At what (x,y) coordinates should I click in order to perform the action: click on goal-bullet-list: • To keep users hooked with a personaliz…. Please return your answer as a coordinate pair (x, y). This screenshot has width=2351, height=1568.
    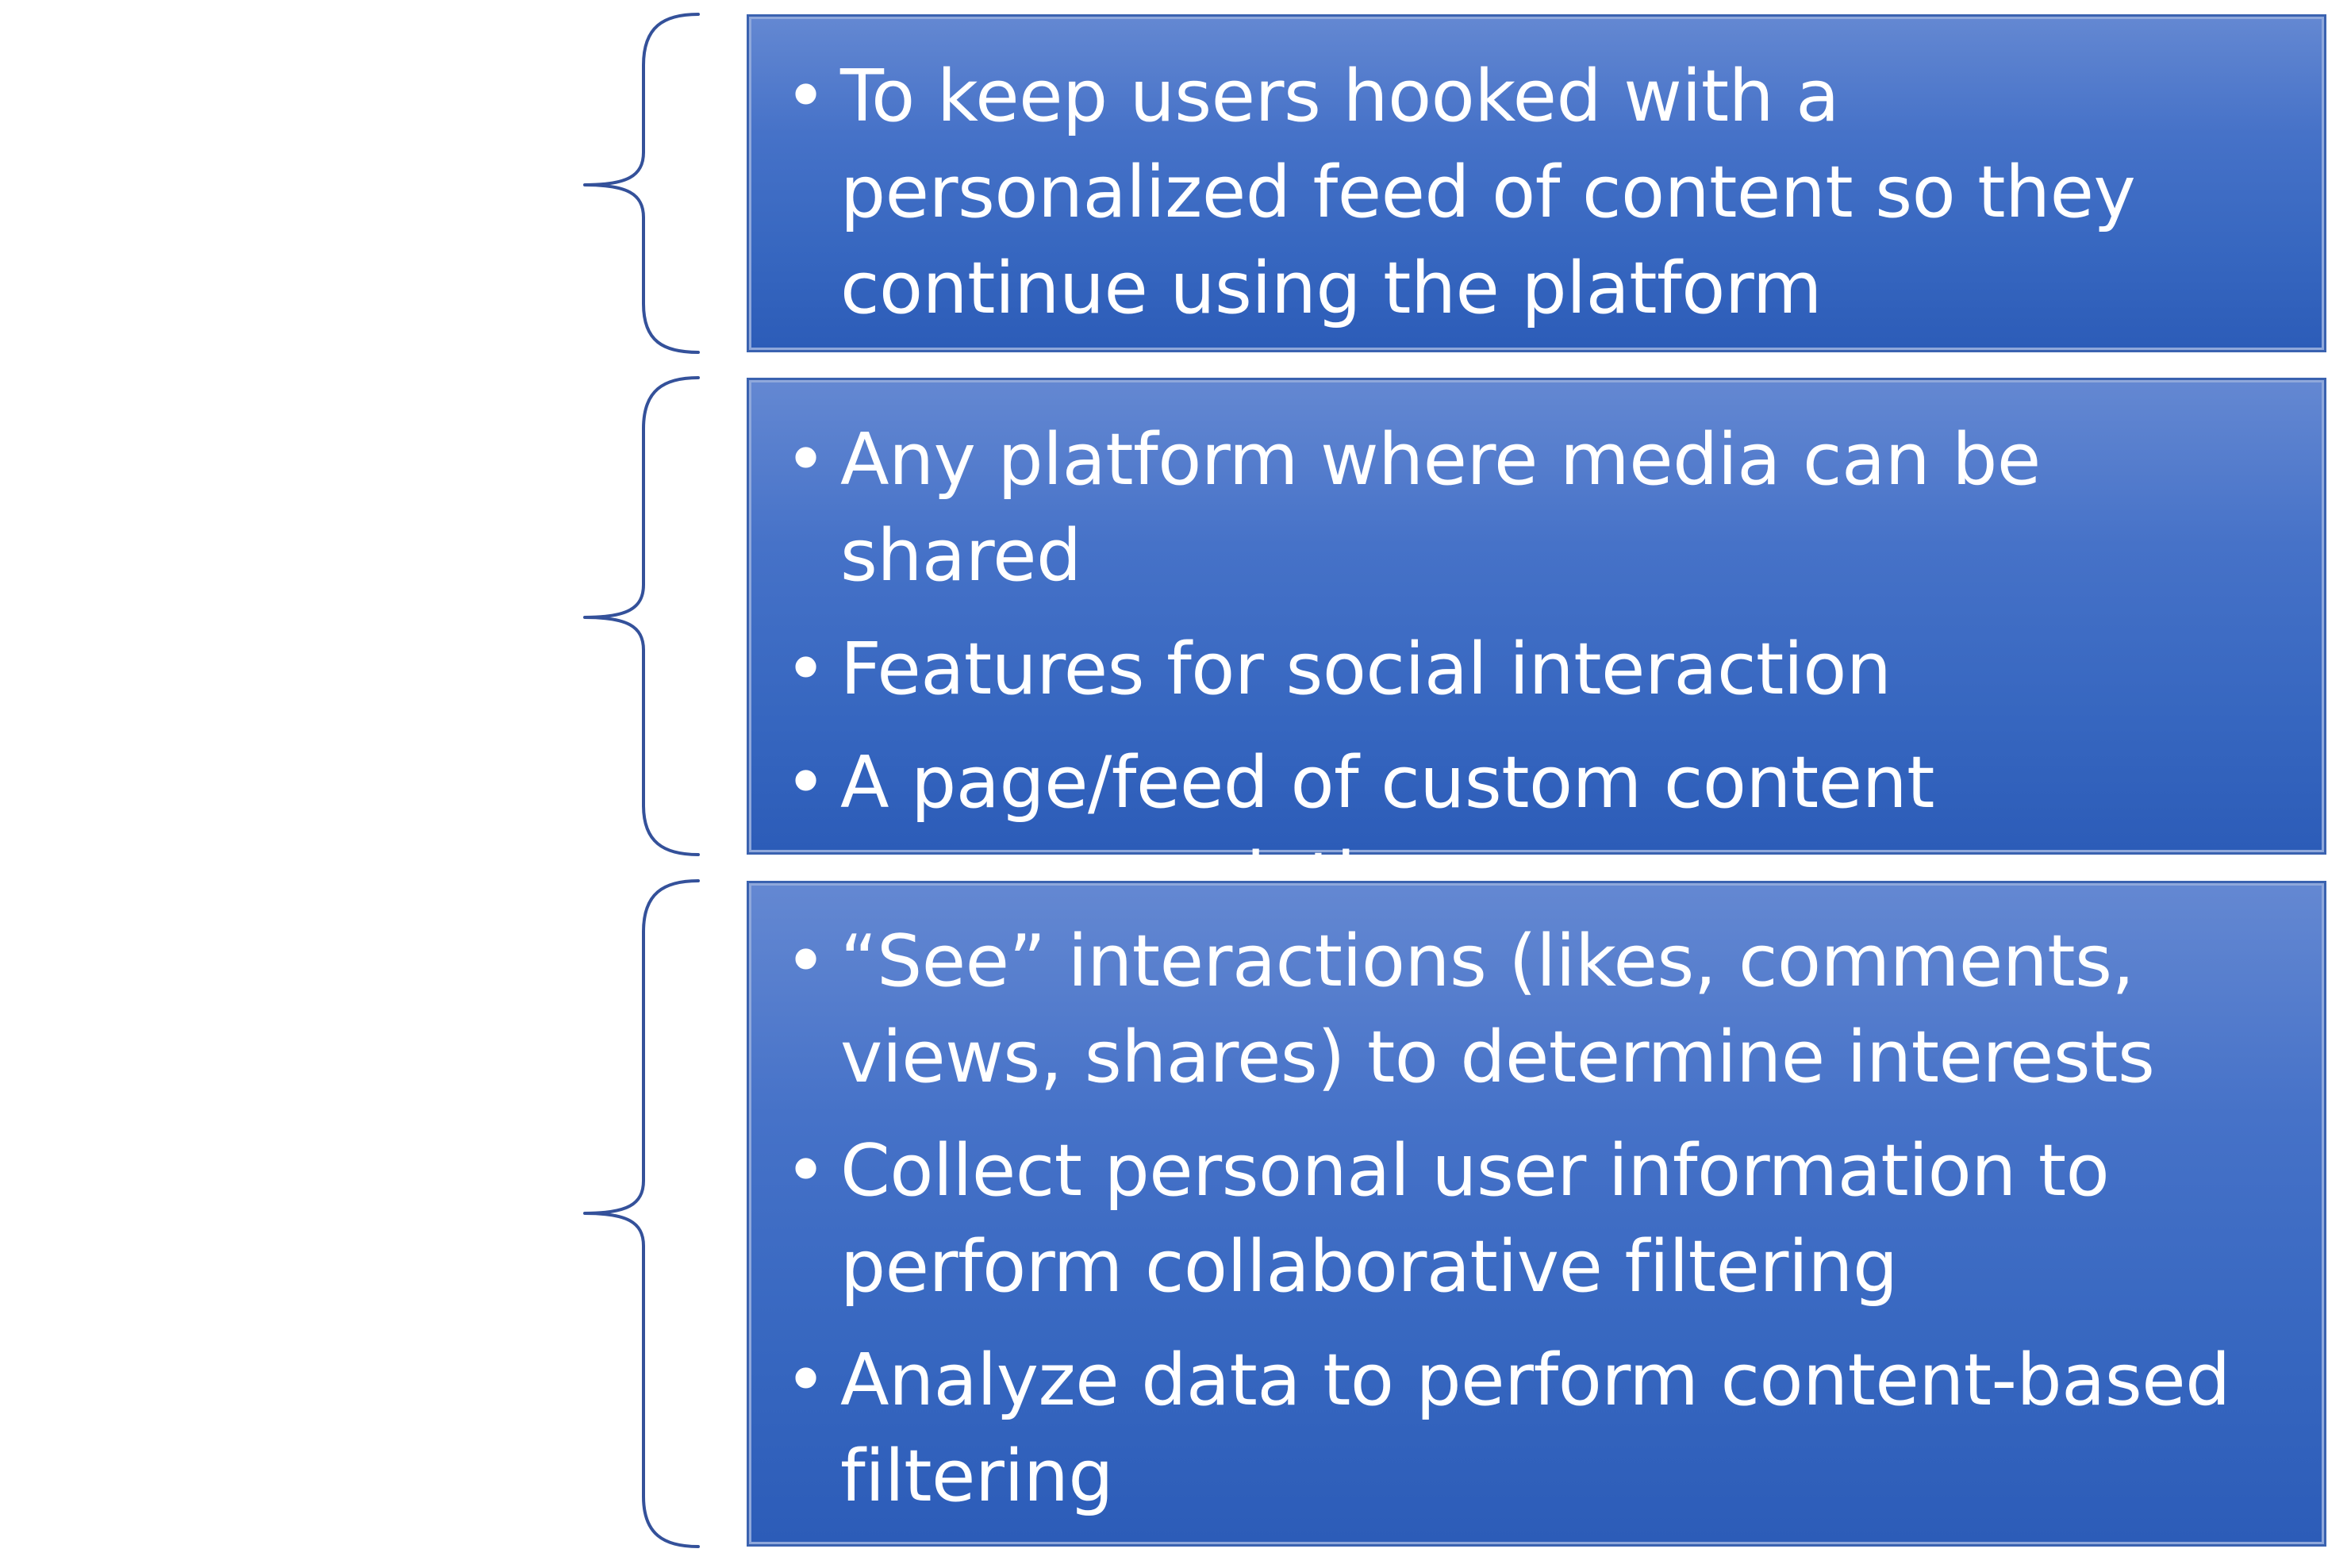
    Looking at the image, I should click on (1542, 192).